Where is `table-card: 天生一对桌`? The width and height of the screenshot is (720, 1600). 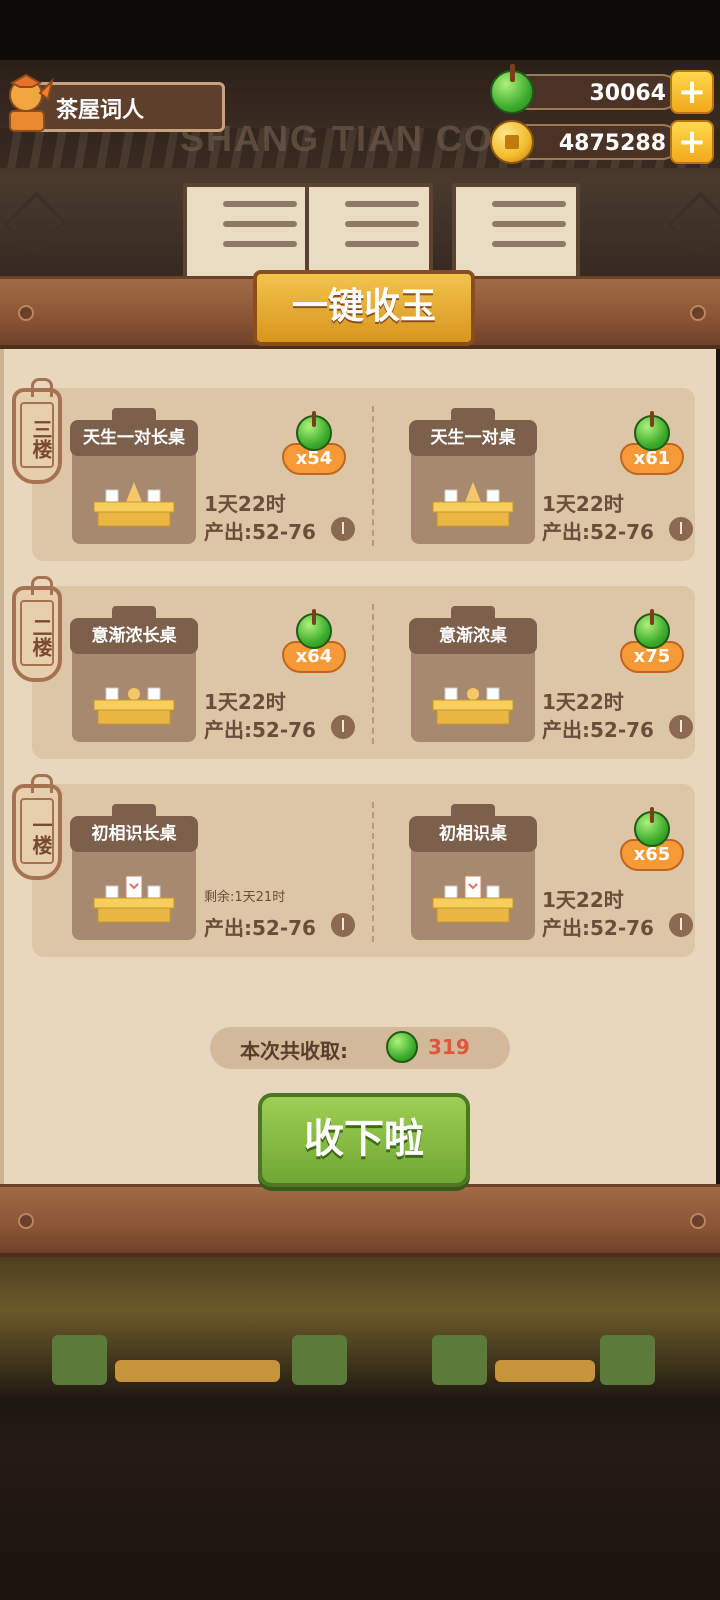
table-card: 天生一对桌 is located at coordinates (473, 476).